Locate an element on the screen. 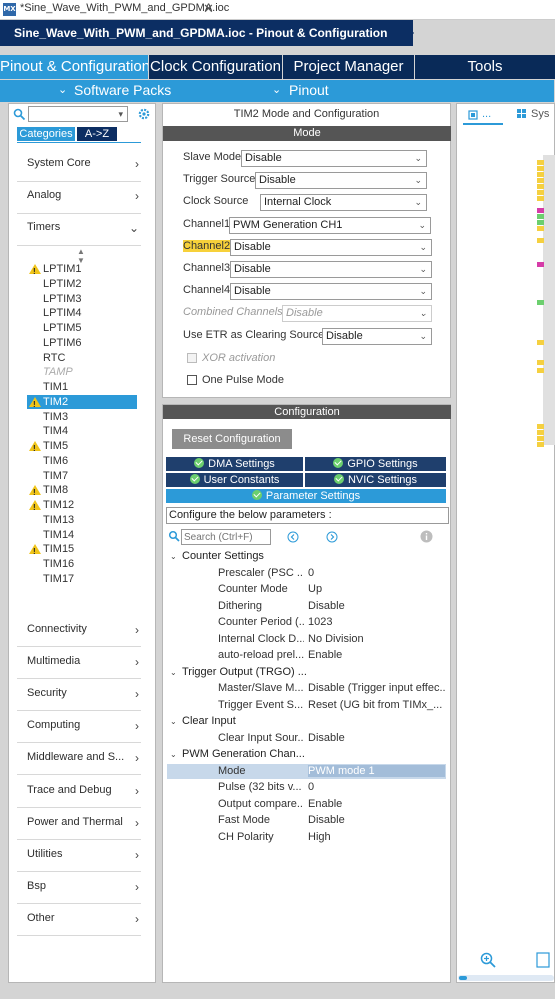 The image size is (555, 999). system-view-icon is located at coordinates (521, 113).